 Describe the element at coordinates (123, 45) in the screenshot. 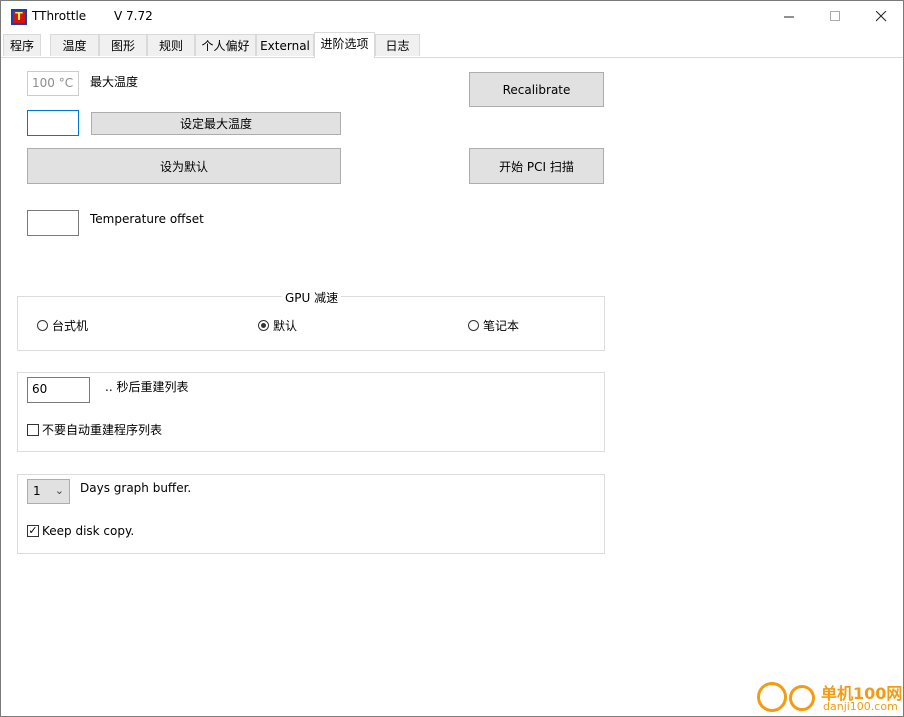

I see `tab-graph: 图形` at that location.